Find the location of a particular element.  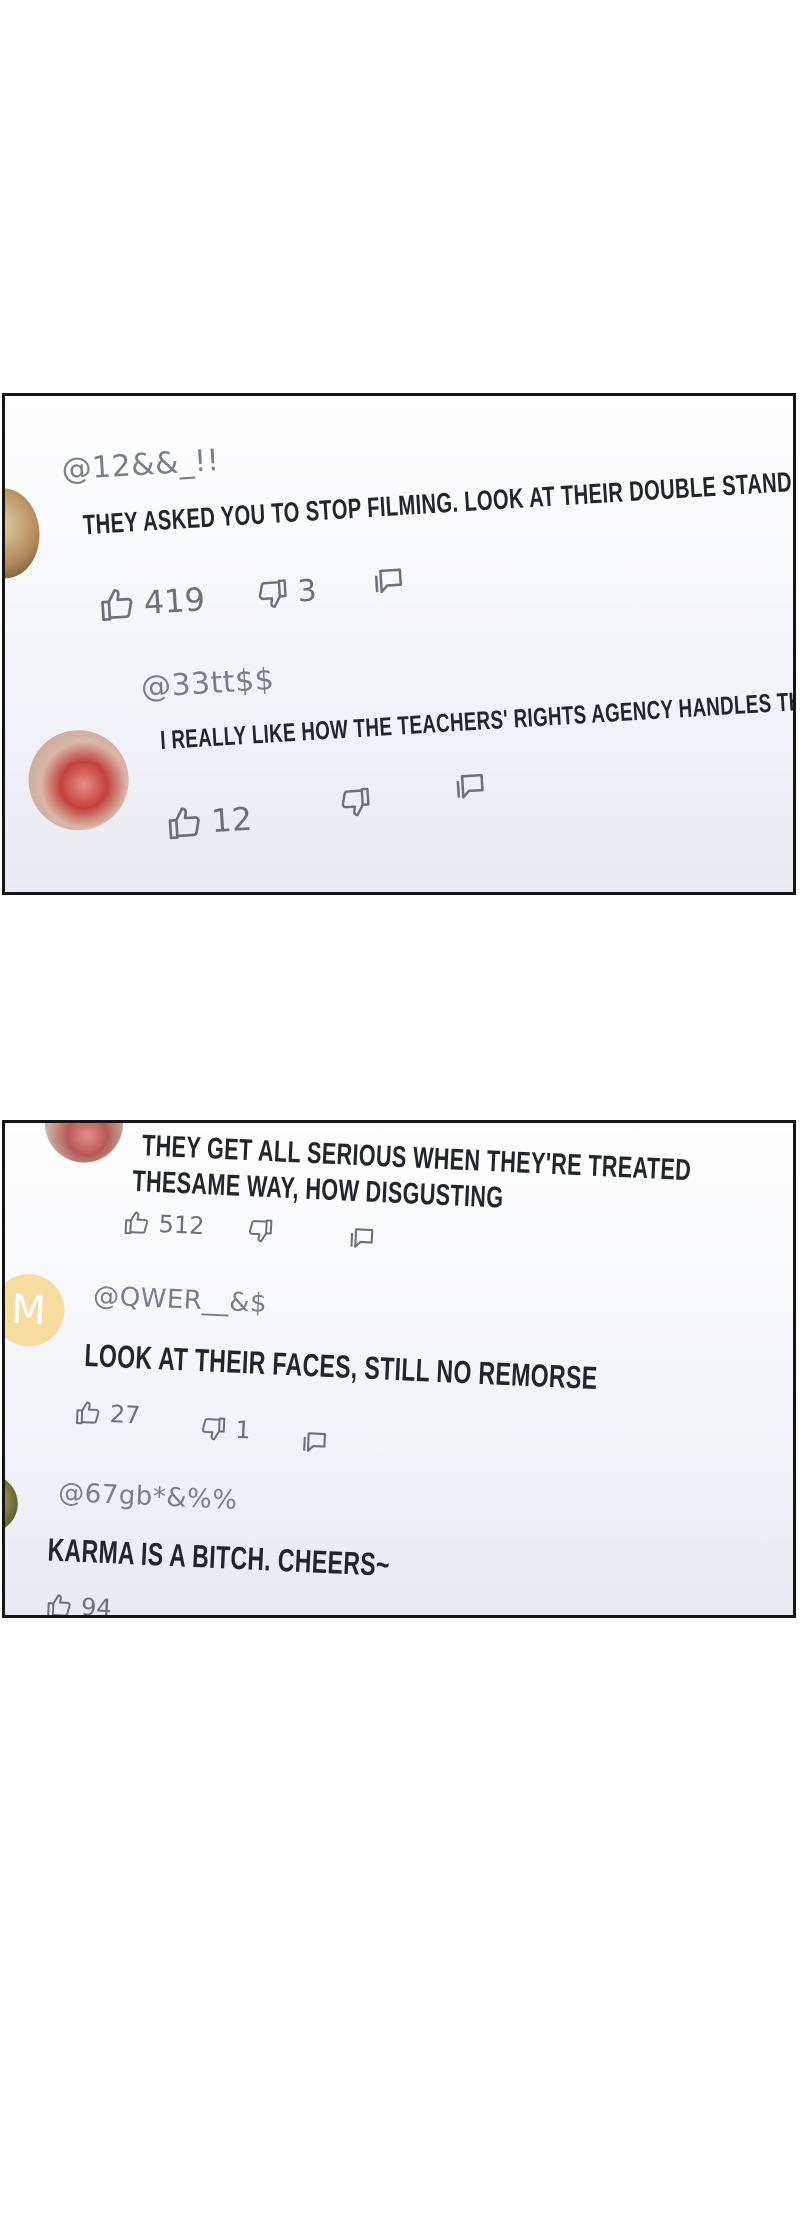

comment-handle: @QWER__&$ is located at coordinates (180, 1300).